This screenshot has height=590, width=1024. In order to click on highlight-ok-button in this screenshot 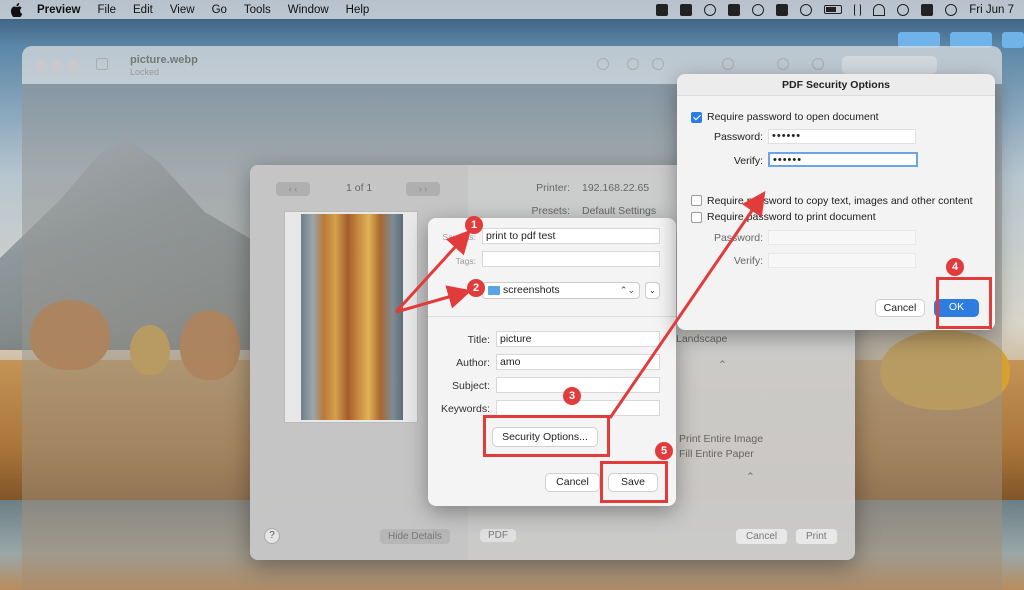, I will do `click(964, 303)`.